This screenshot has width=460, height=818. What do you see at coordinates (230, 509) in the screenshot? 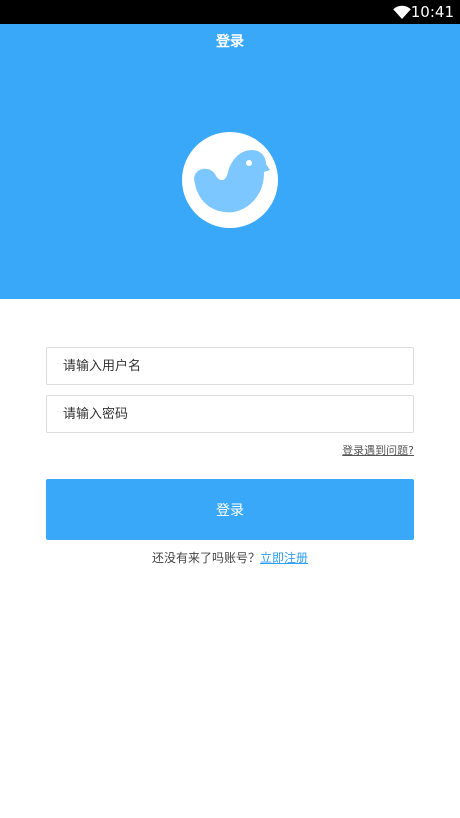
I see `login-button: 登录` at bounding box center [230, 509].